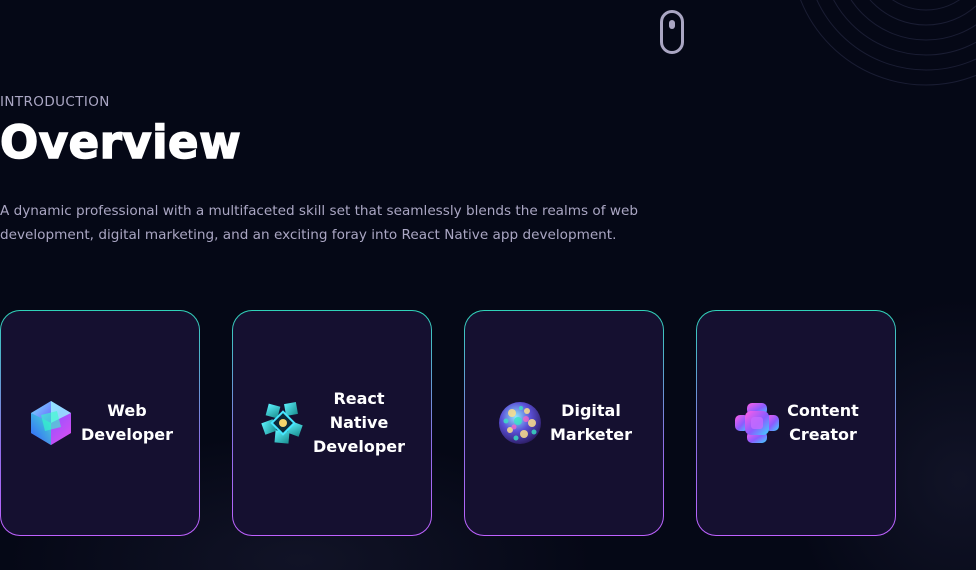 The image size is (976, 570). I want to click on service-card-digital-marketer: Digital Marketer, so click(564, 423).